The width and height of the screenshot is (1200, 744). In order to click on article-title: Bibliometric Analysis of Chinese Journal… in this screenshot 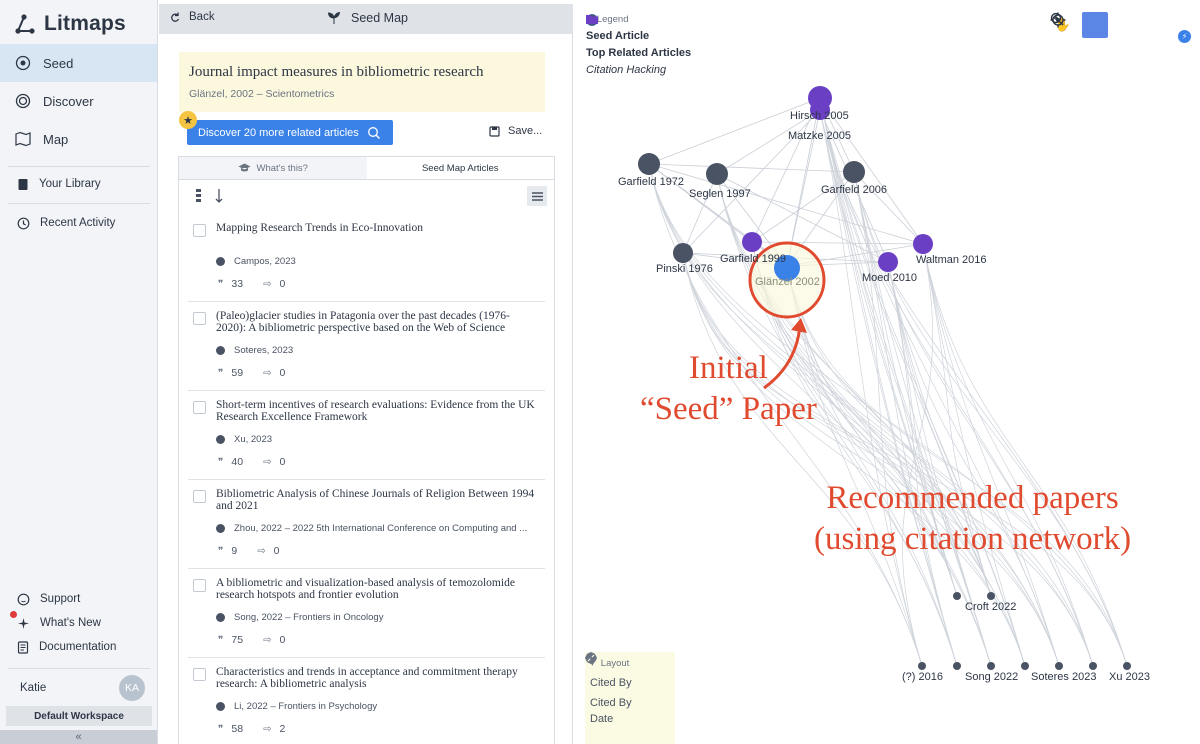, I will do `click(375, 500)`.